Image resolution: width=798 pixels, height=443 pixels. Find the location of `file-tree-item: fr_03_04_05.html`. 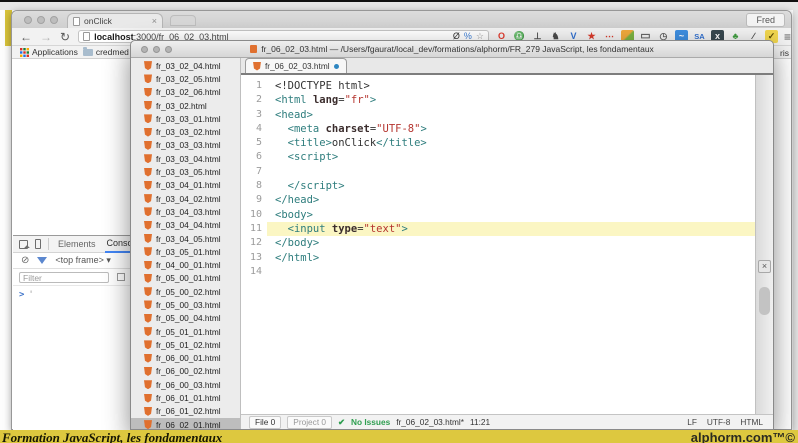

file-tree-item: fr_03_04_05.html is located at coordinates (185, 238).